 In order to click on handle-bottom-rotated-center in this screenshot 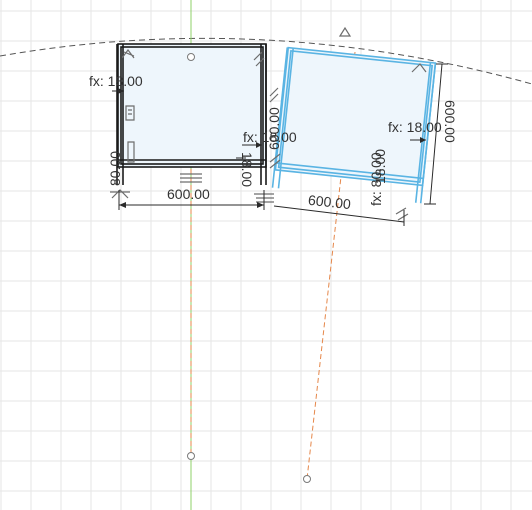, I will do `click(307, 479)`.